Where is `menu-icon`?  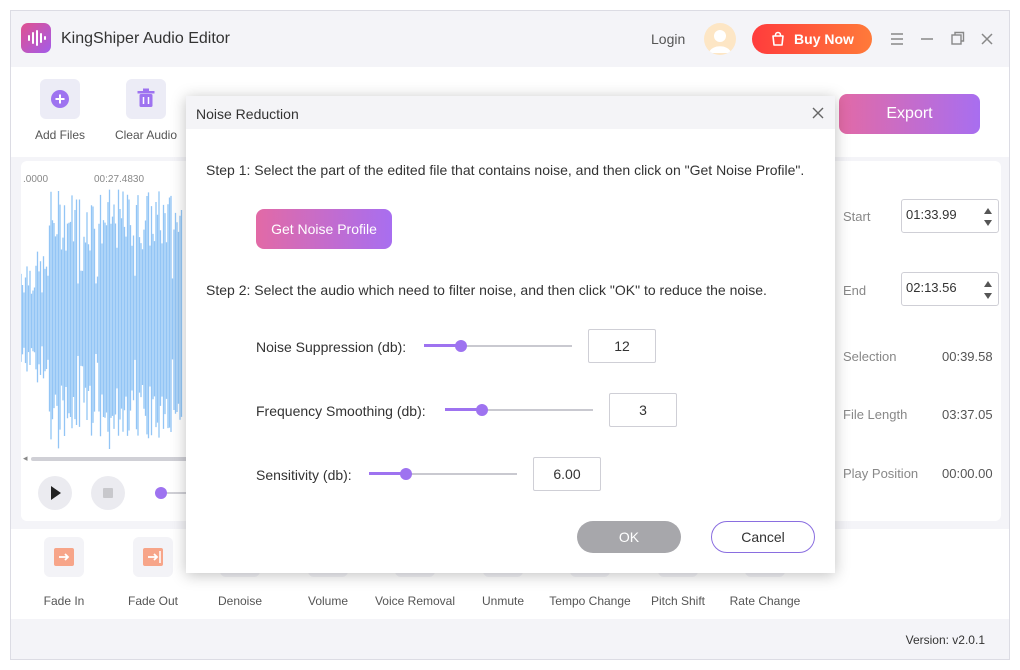 menu-icon is located at coordinates (897, 39).